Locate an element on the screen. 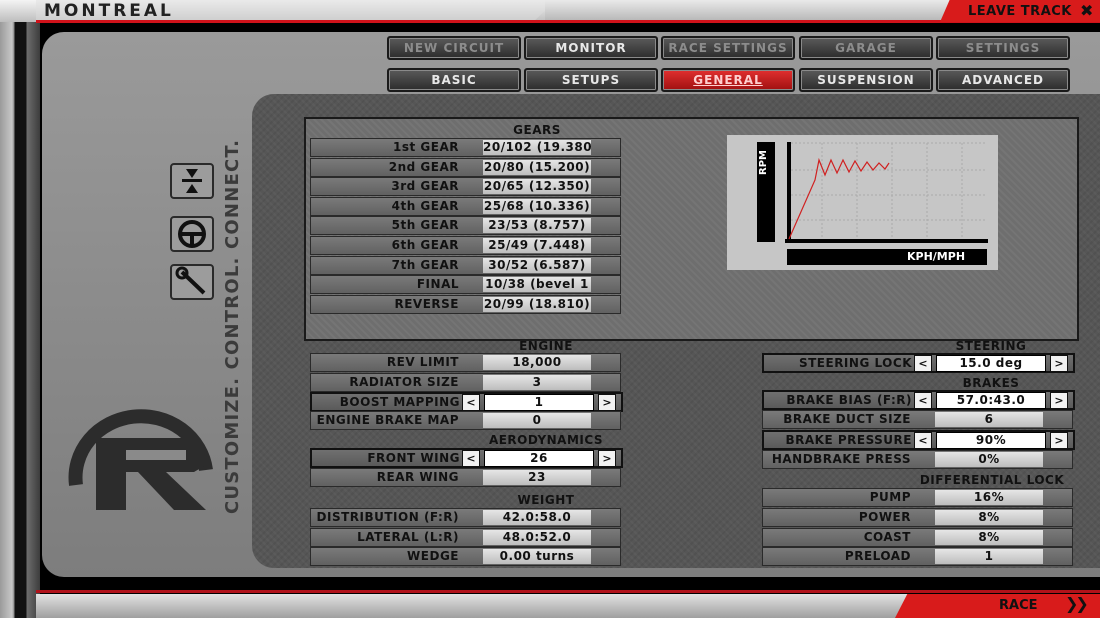 The width and height of the screenshot is (1100, 618). setting-value: 23 is located at coordinates (537, 477).